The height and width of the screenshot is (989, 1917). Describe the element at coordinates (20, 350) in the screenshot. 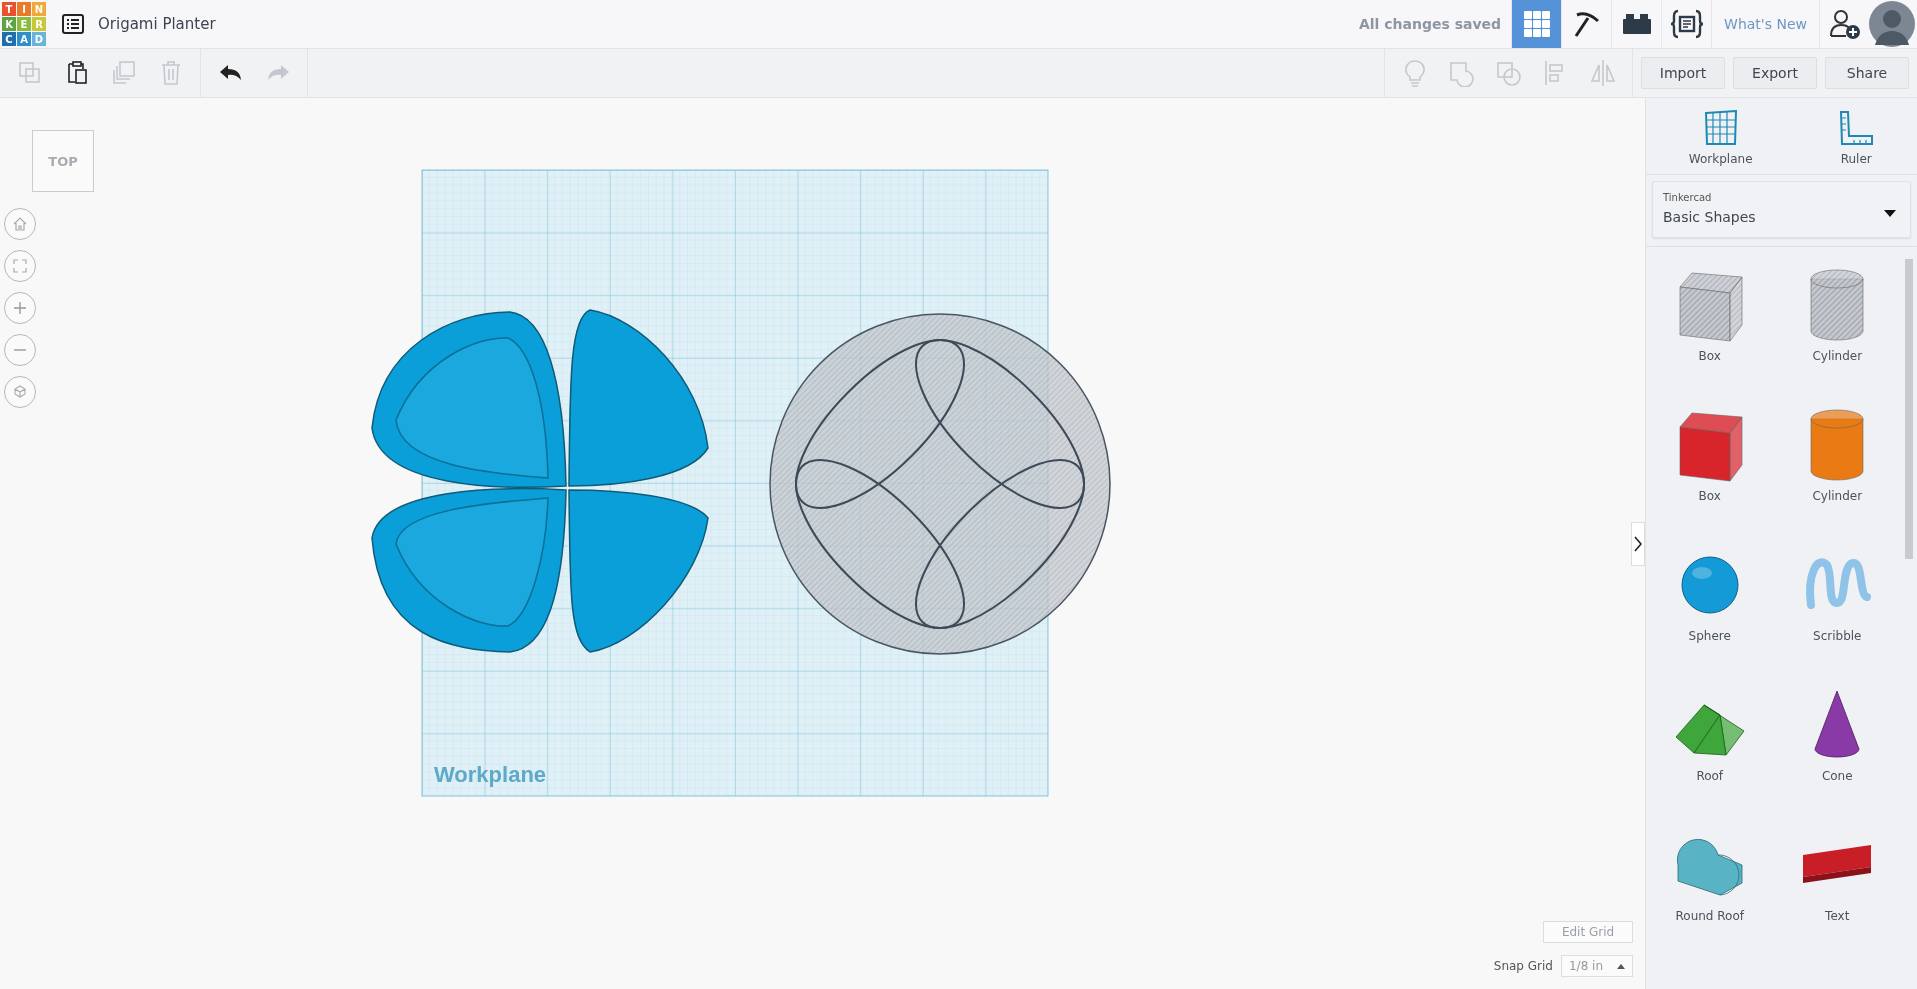

I see `zoom-out-icon` at that location.